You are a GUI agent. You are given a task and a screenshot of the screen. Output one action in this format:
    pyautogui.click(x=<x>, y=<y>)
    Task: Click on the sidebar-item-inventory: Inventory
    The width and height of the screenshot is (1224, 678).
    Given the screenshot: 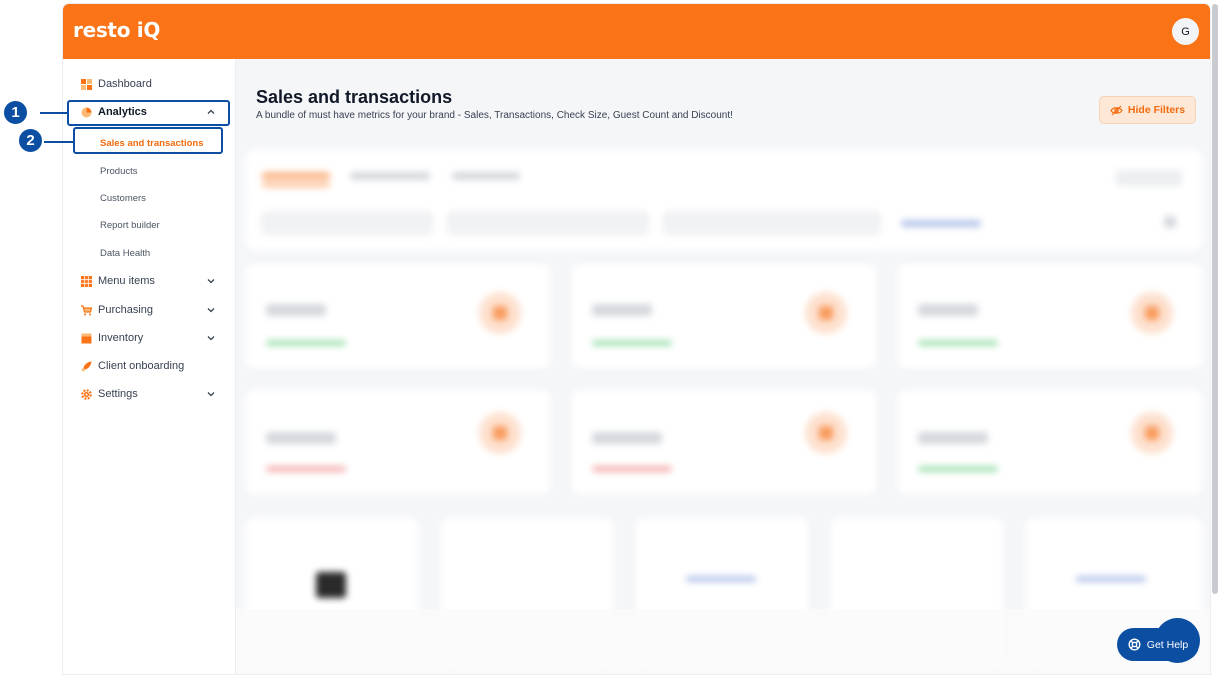 What is the action you would take?
    pyautogui.click(x=149, y=338)
    